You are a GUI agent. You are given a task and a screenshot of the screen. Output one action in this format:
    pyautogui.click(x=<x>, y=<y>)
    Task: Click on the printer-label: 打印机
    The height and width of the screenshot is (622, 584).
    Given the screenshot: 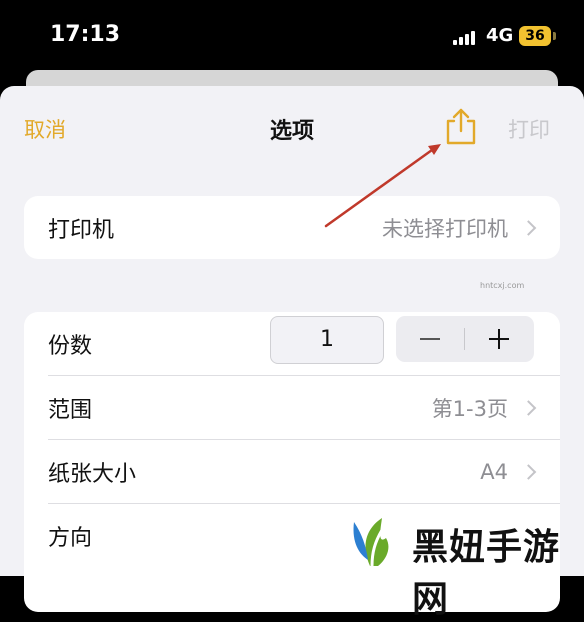 What is the action you would take?
    pyautogui.click(x=81, y=230)
    